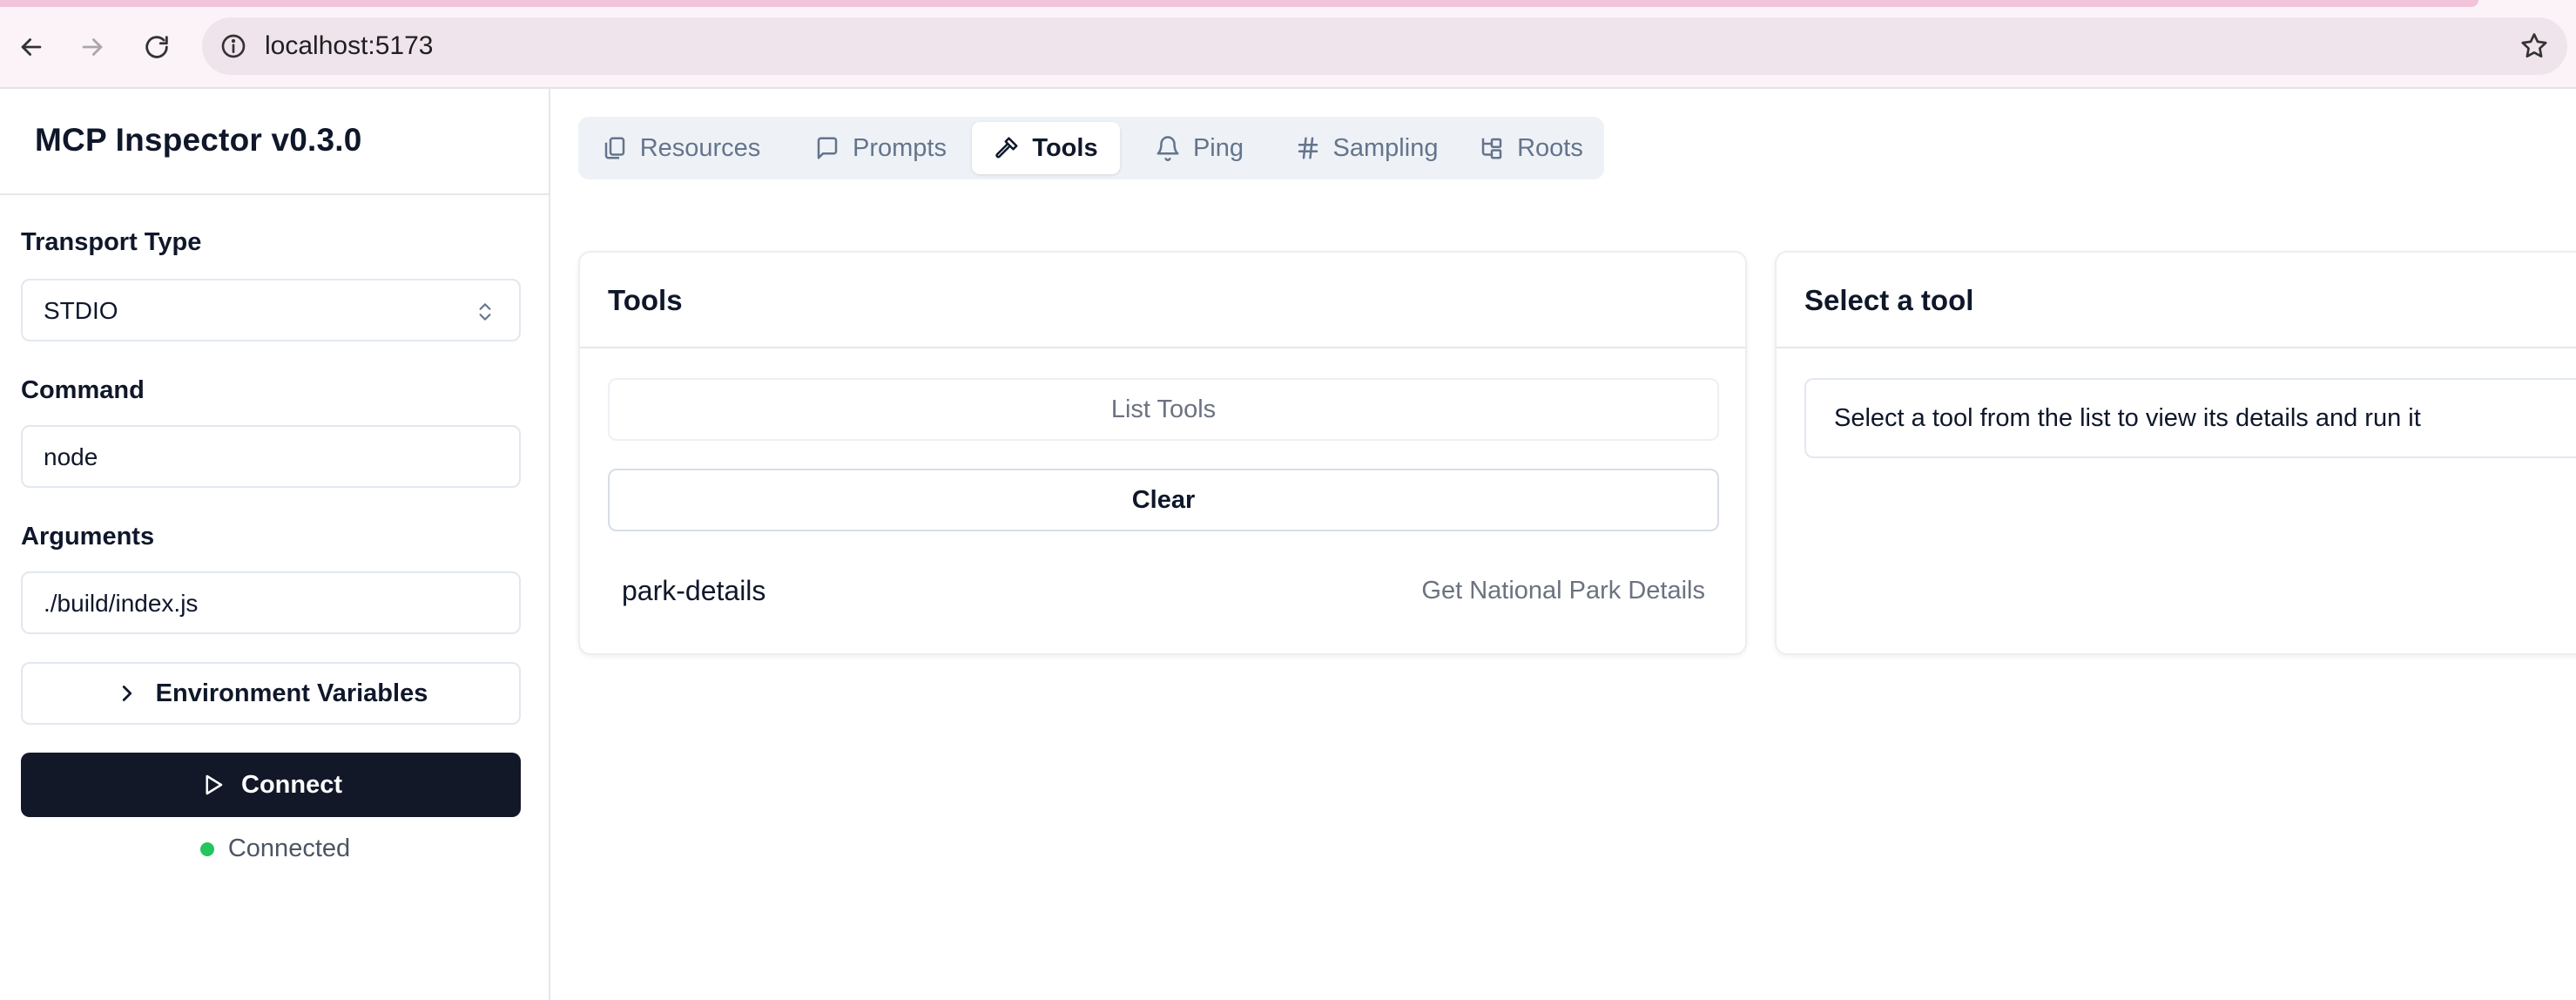 This screenshot has width=2576, height=1000. What do you see at coordinates (1168, 148) in the screenshot?
I see `bell-icon` at bounding box center [1168, 148].